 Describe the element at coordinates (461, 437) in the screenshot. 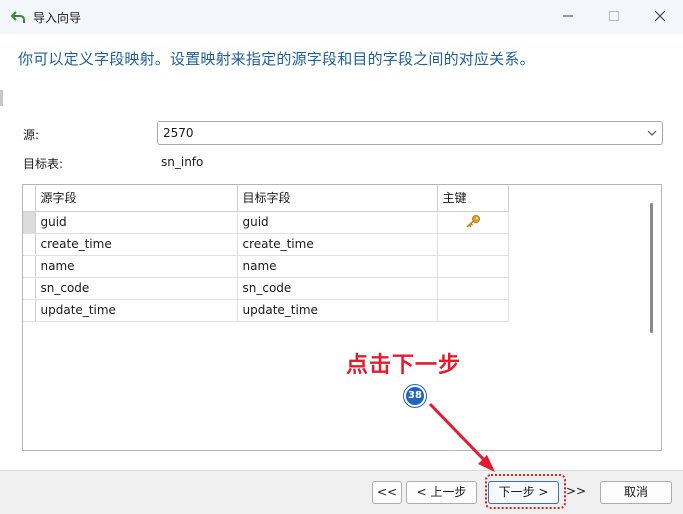

I see `pointer-arrow-icon` at that location.